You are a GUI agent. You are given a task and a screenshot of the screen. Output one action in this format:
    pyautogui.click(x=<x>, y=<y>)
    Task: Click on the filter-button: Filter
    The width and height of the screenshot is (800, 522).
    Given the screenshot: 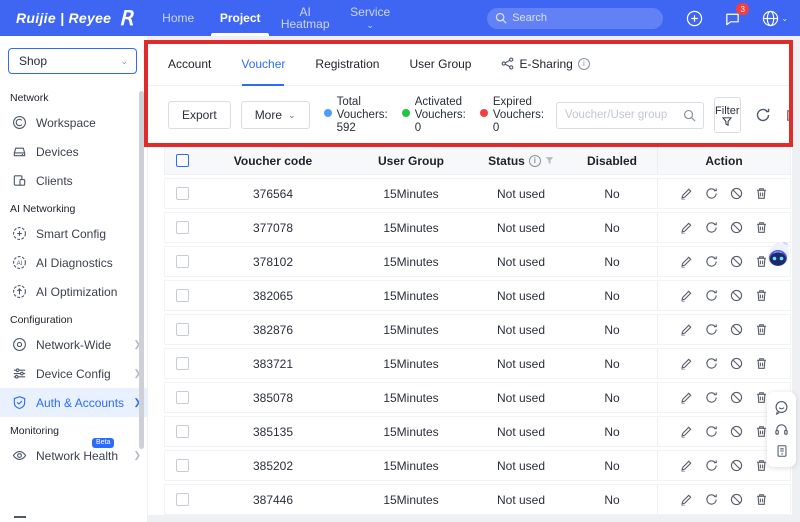 What is the action you would take?
    pyautogui.click(x=727, y=115)
    